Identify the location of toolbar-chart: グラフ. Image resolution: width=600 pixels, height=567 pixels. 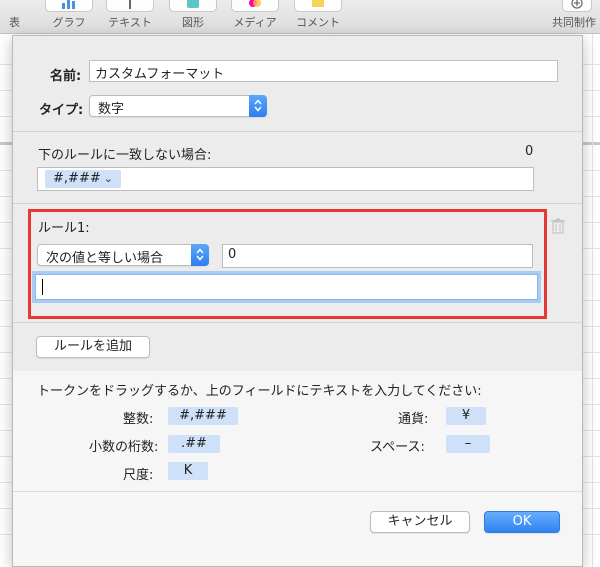
(69, 17).